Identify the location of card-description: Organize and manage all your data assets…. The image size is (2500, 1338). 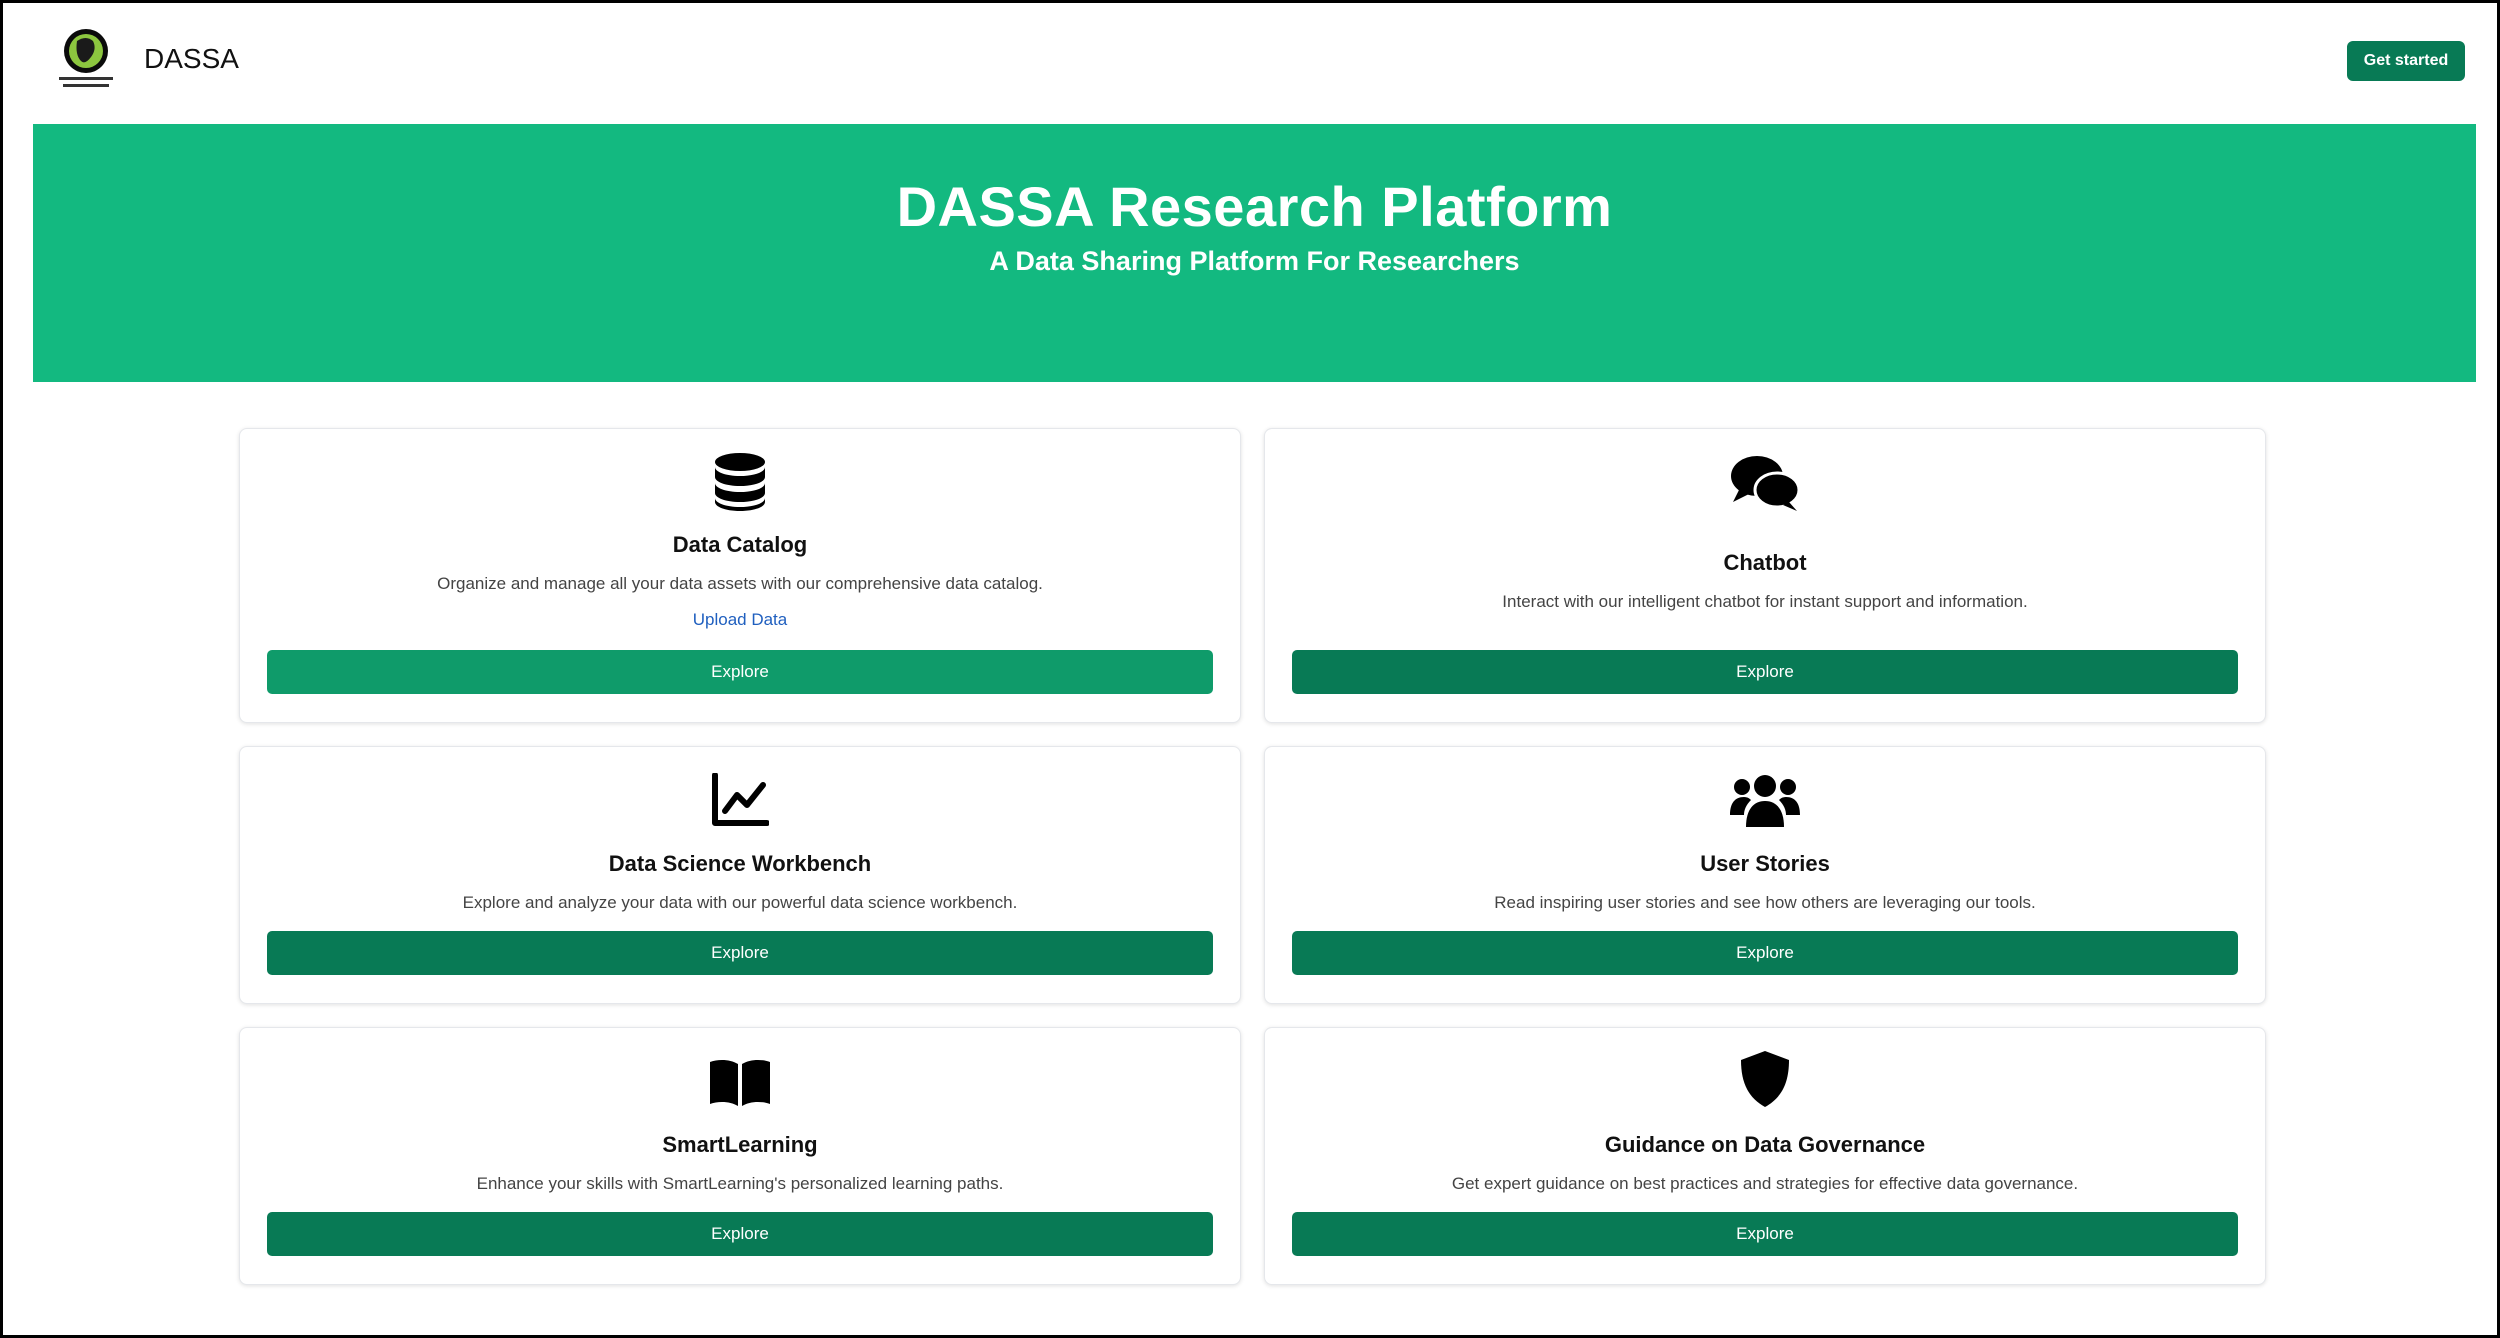
(740, 583).